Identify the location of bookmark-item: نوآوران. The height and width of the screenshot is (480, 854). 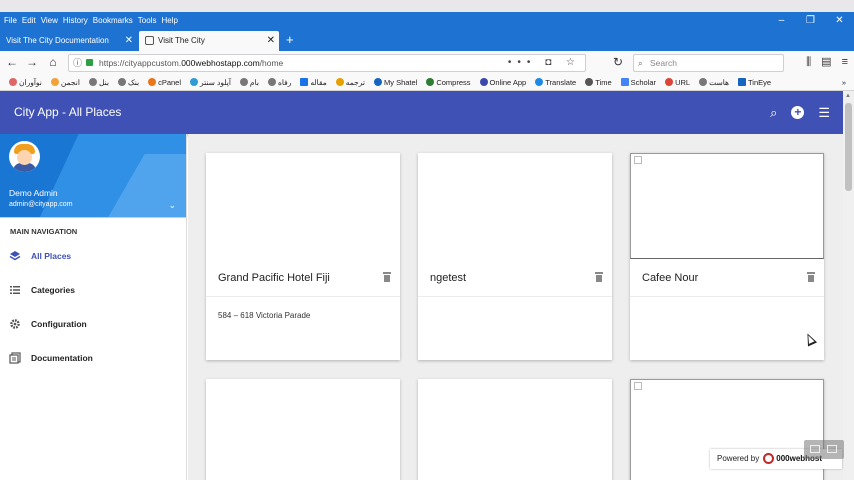
(25, 82).